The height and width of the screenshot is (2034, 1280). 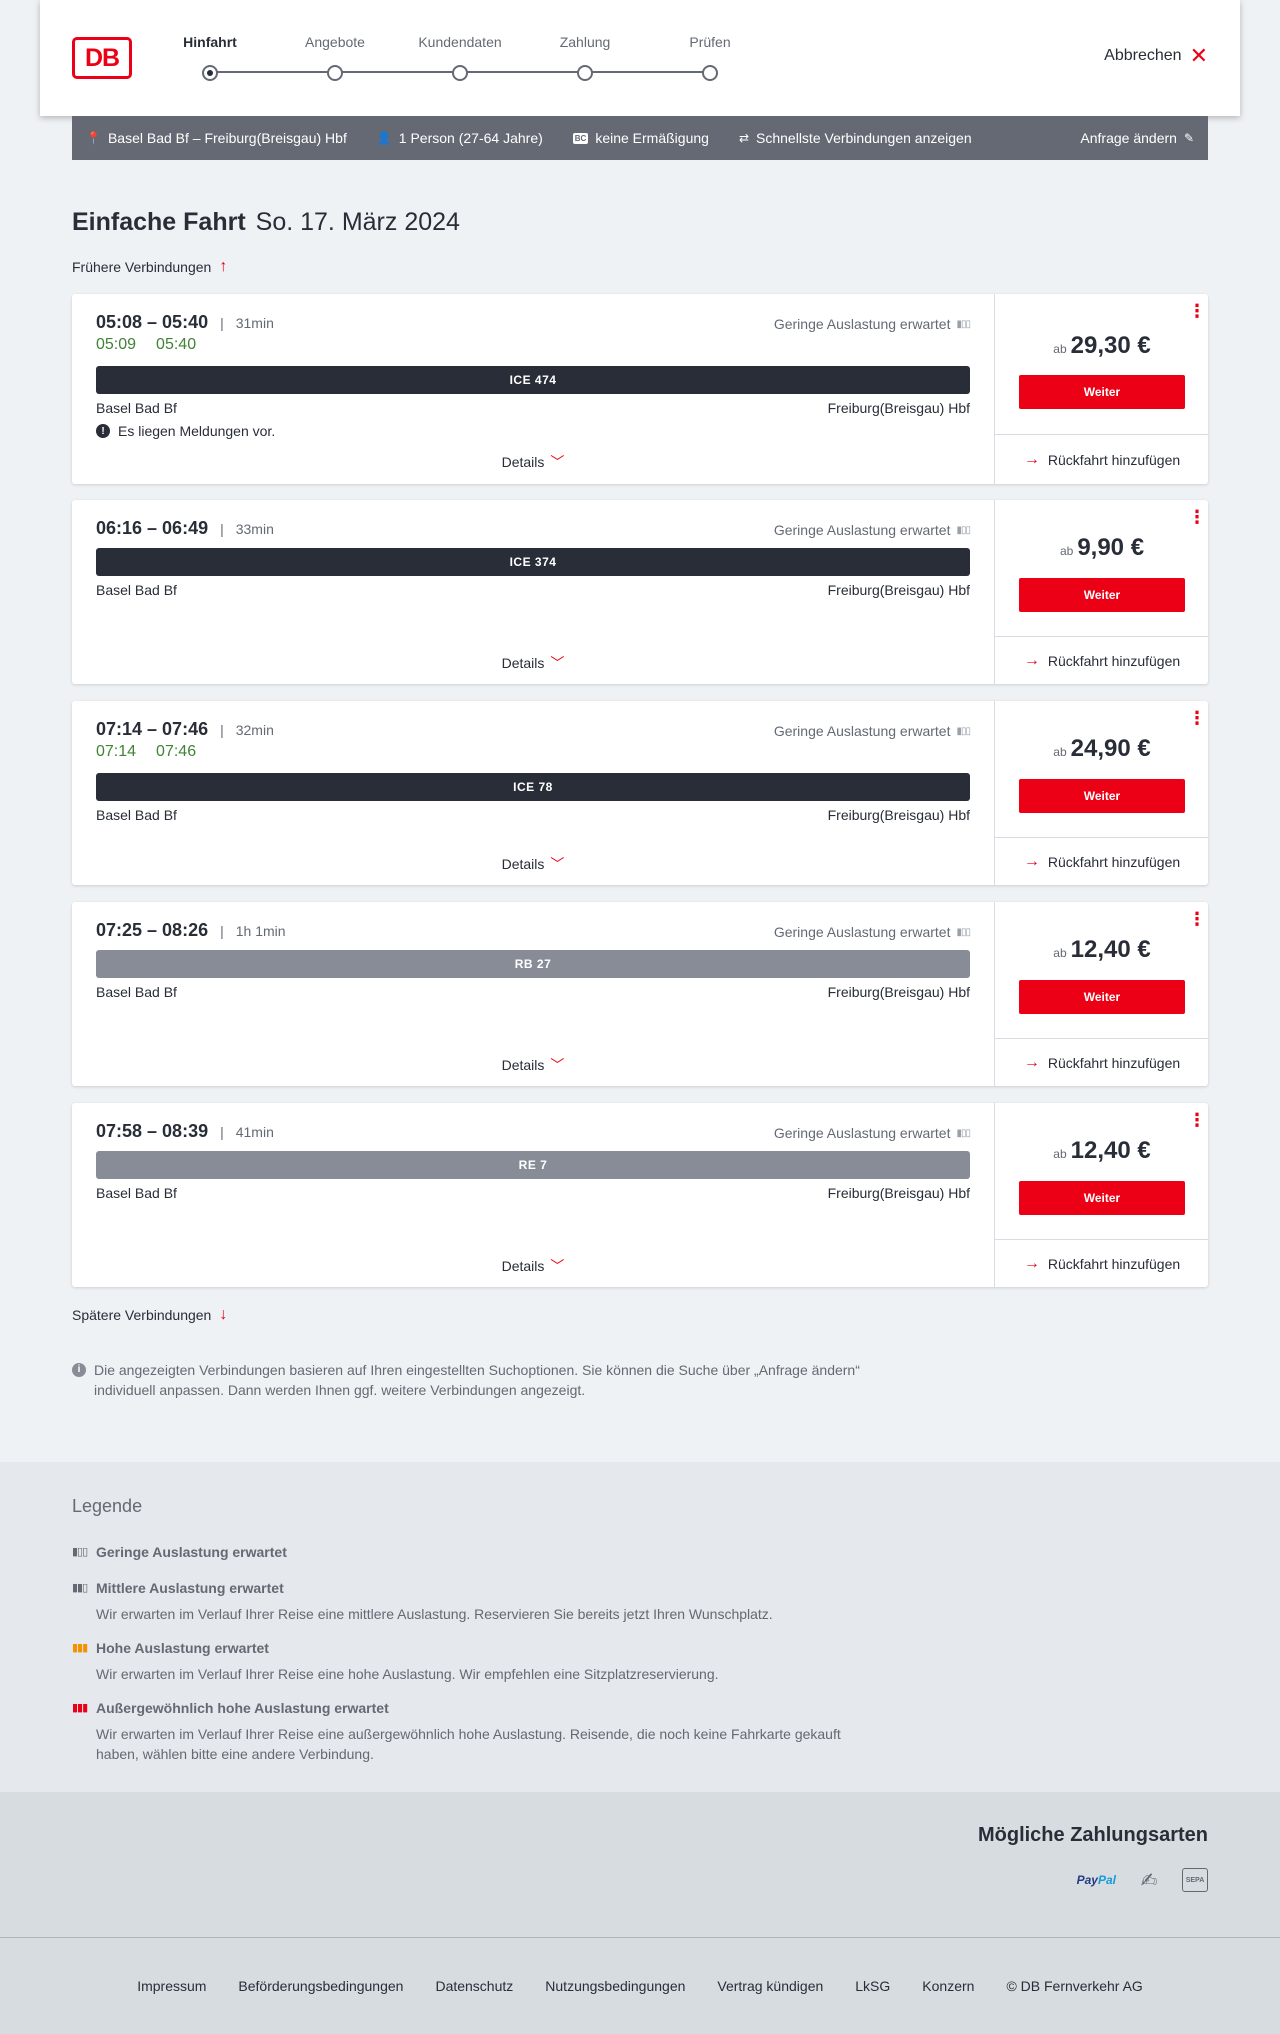 I want to click on price-value: 24,90 €, so click(x=1110, y=748).